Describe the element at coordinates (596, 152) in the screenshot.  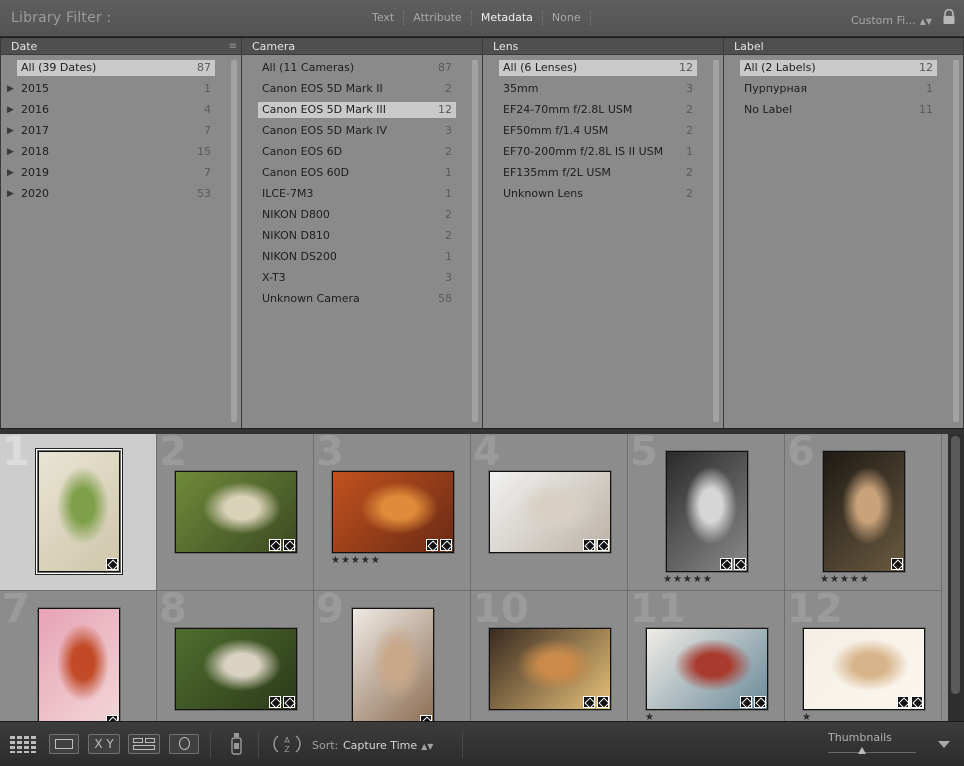
I see `list-item: EF70-200mm f/2.8L IS II USM 1` at that location.